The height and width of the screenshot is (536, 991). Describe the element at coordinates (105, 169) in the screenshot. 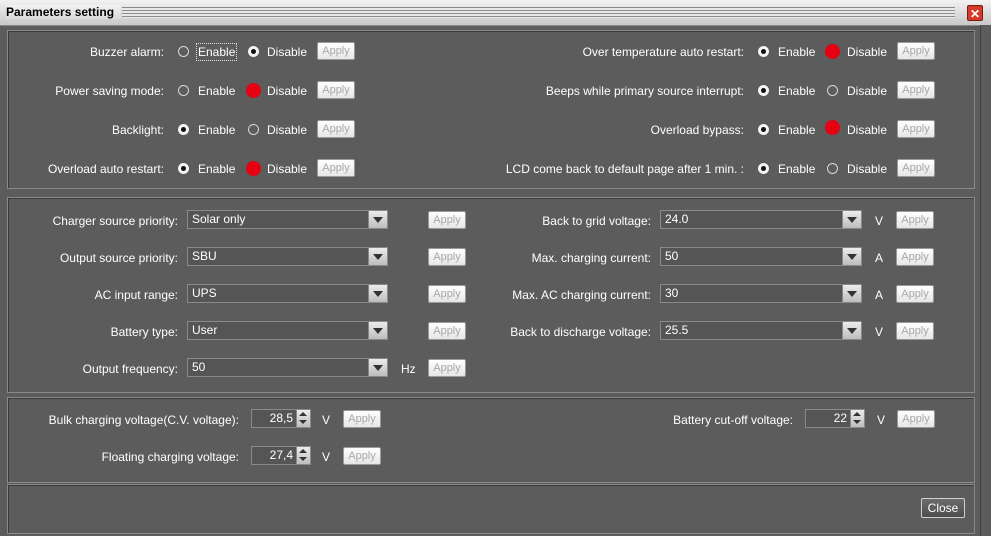

I see `overload-restart-label: Overload auto restart:` at that location.